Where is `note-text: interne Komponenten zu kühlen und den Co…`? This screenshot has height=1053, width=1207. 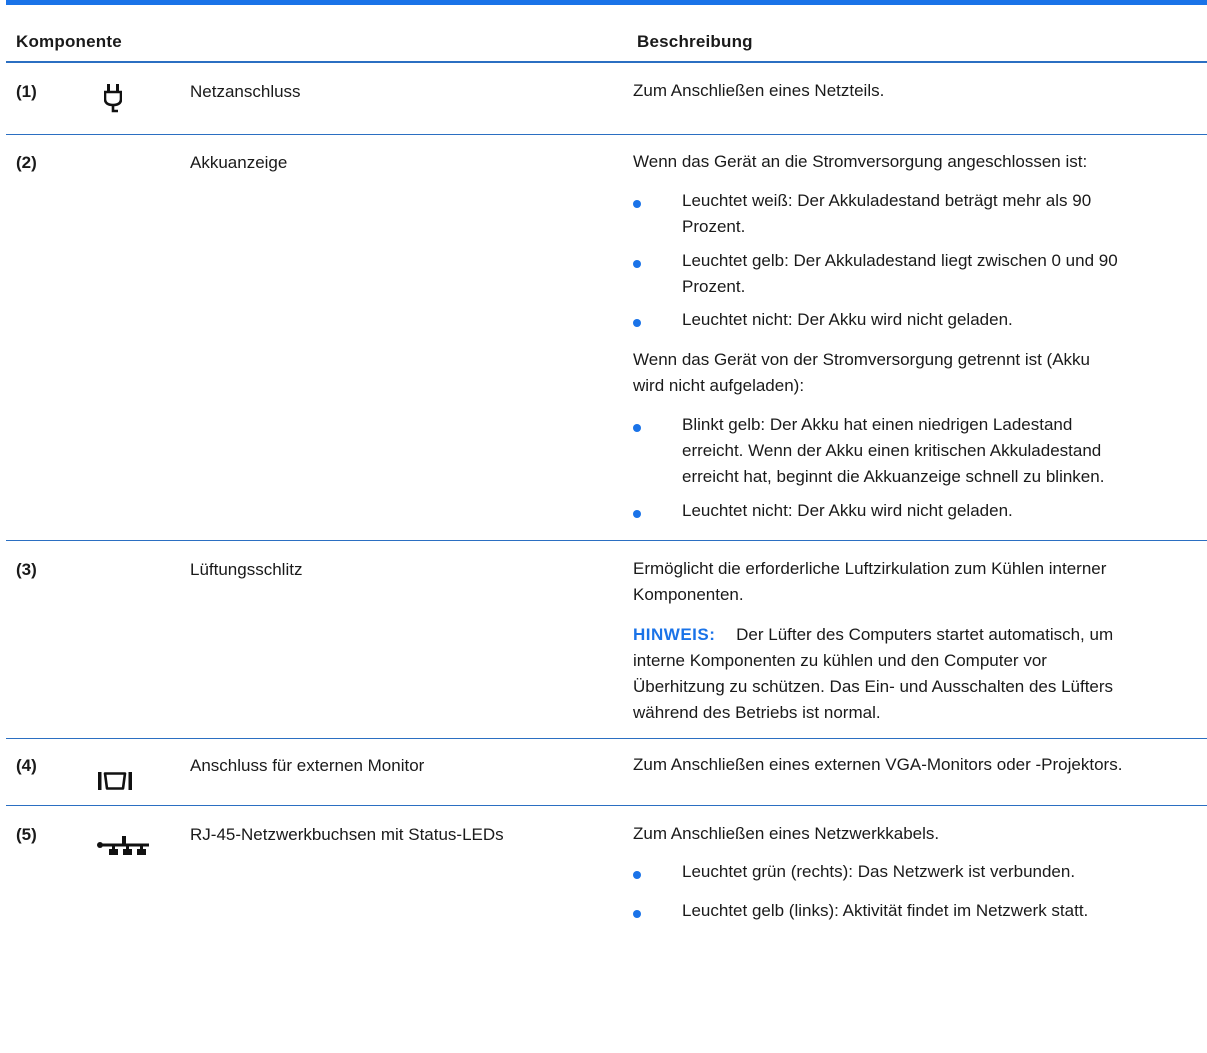 note-text: interne Komponenten zu kühlen und den Co… is located at coordinates (840, 660).